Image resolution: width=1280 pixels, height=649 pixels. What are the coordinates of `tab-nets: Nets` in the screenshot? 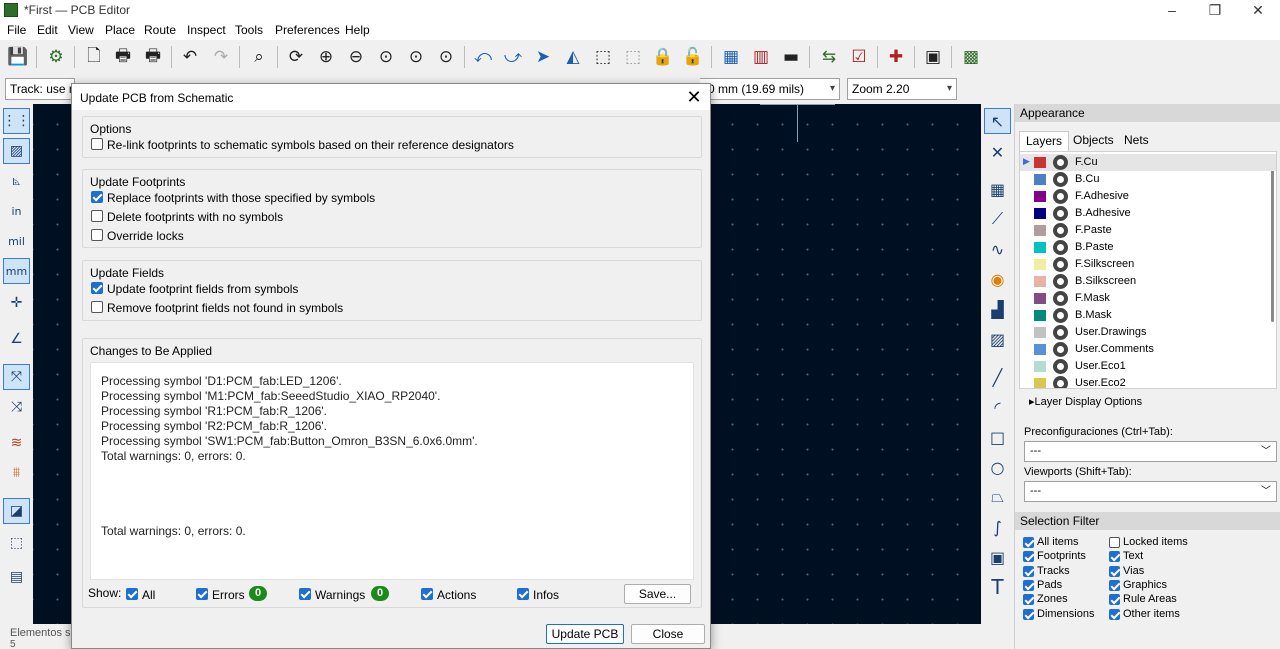 It's located at (1136, 141).